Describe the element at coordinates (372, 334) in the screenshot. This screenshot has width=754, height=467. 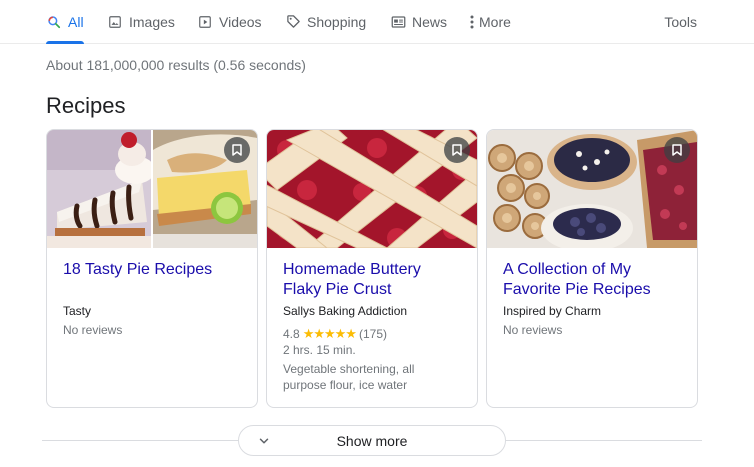
I see `rating-count: (175)` at that location.